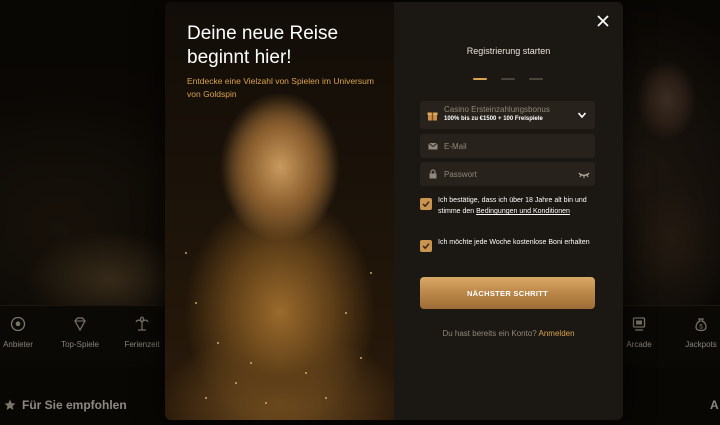 This screenshot has width=720, height=425. I want to click on age-consent-checkbox, so click(426, 204).